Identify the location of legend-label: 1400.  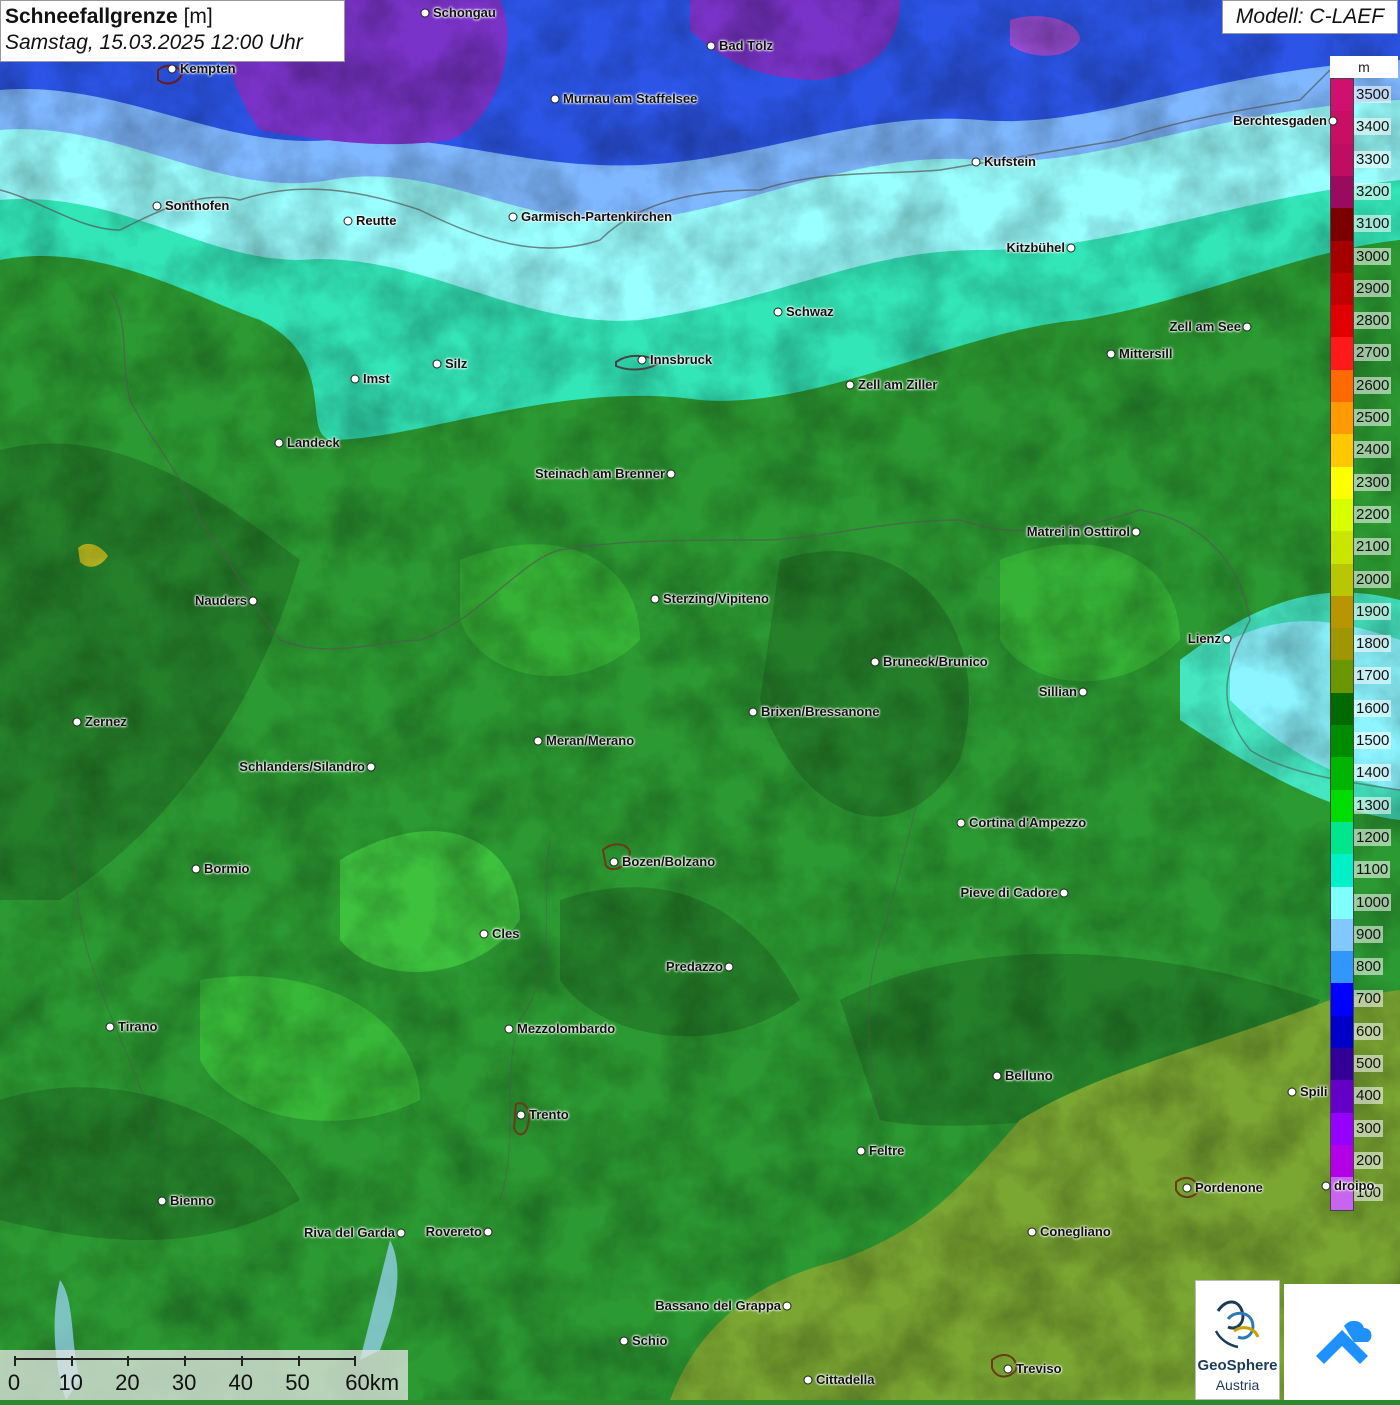
(1373, 773).